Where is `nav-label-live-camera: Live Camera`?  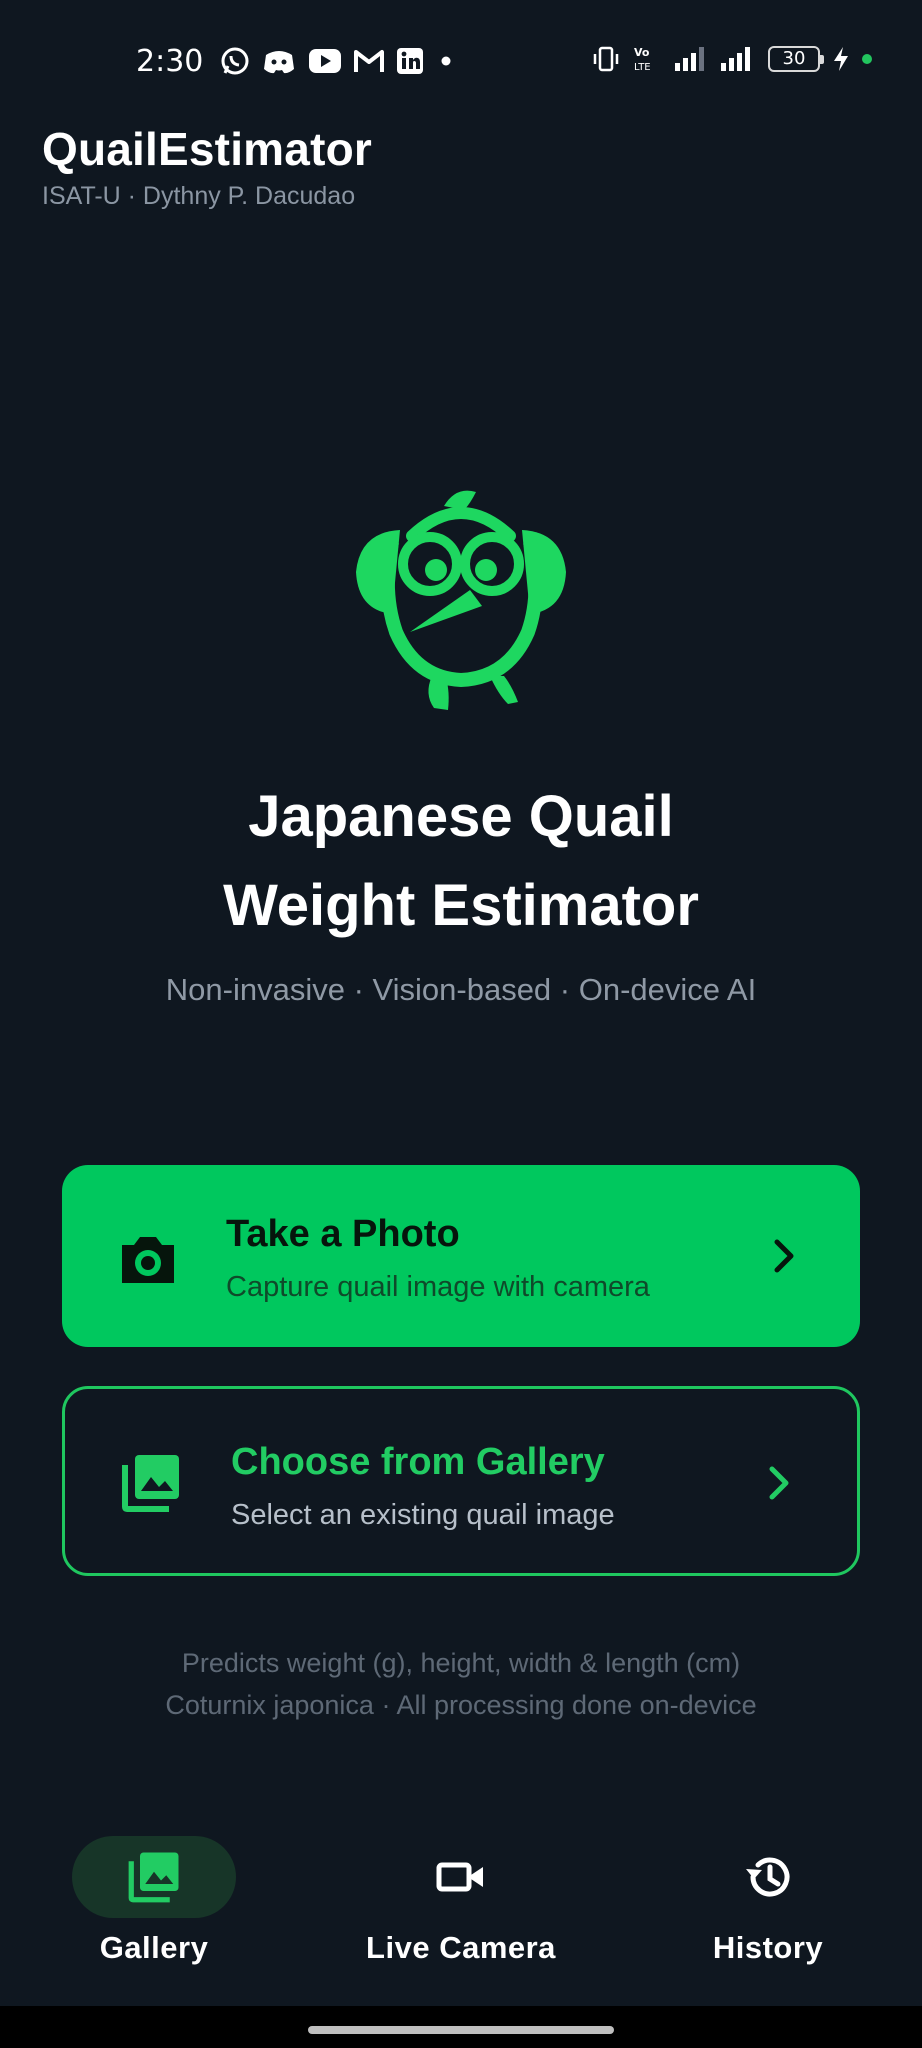
nav-label-live-camera: Live Camera is located at coordinates (461, 1947).